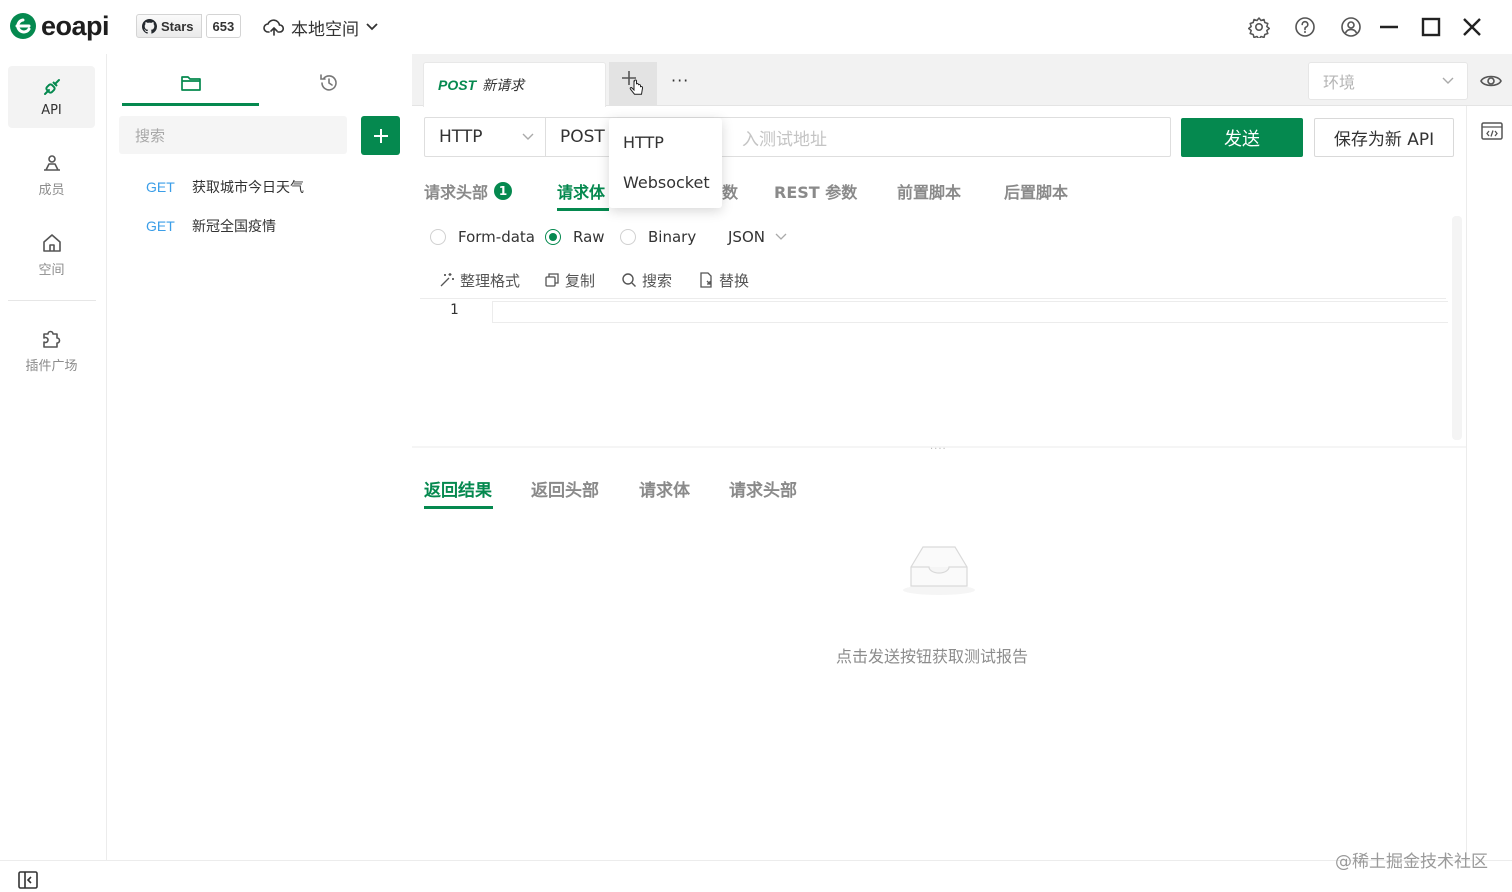  Describe the element at coordinates (565, 488) in the screenshot. I see `tab-response-headers: 返回头部` at that location.